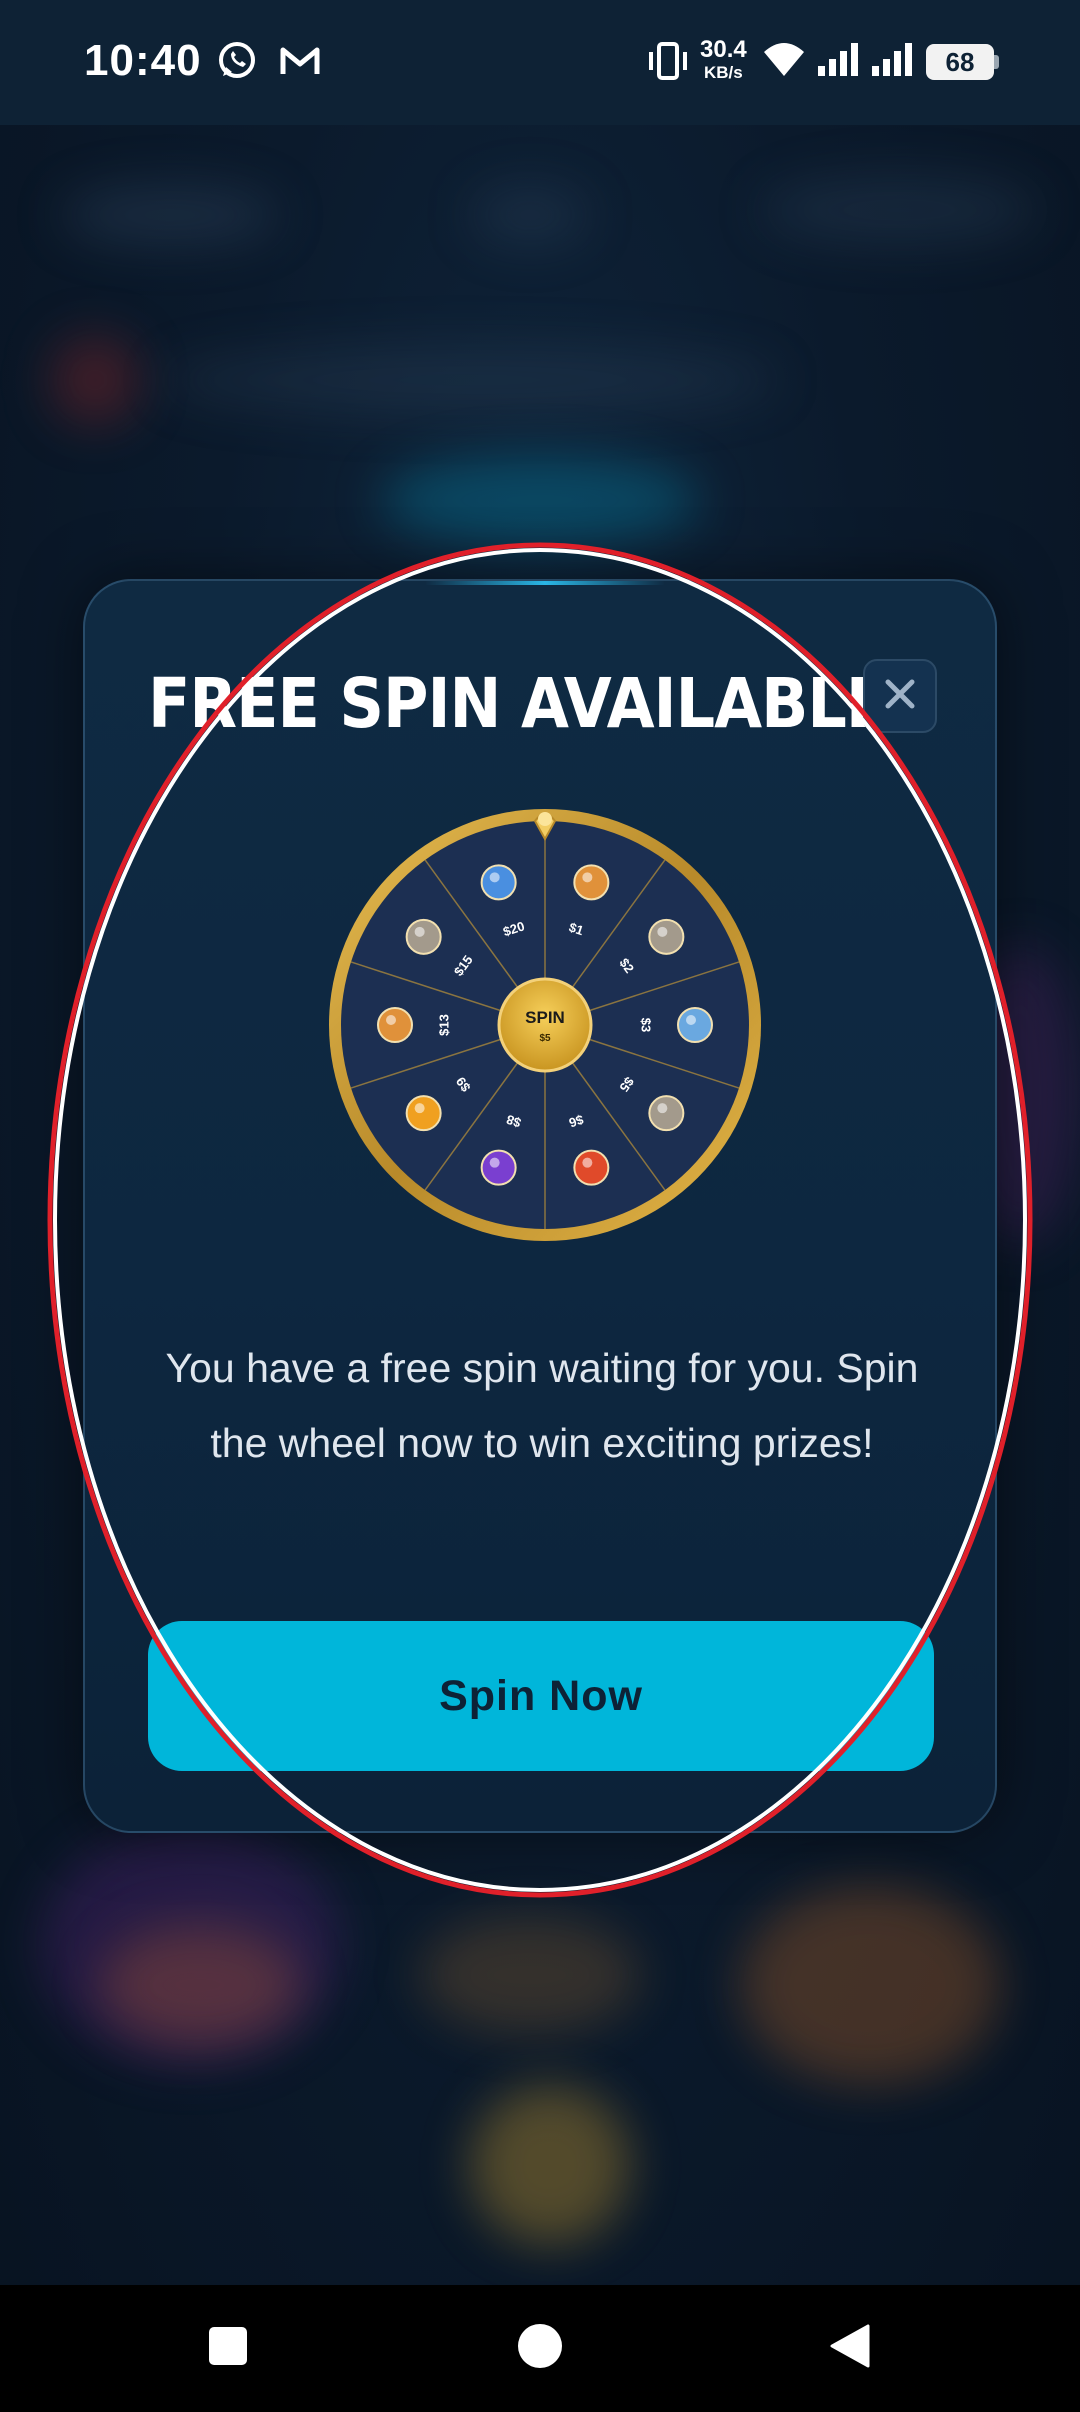 This screenshot has height=2412, width=1080. I want to click on home-circle-icon, so click(540, 2348).